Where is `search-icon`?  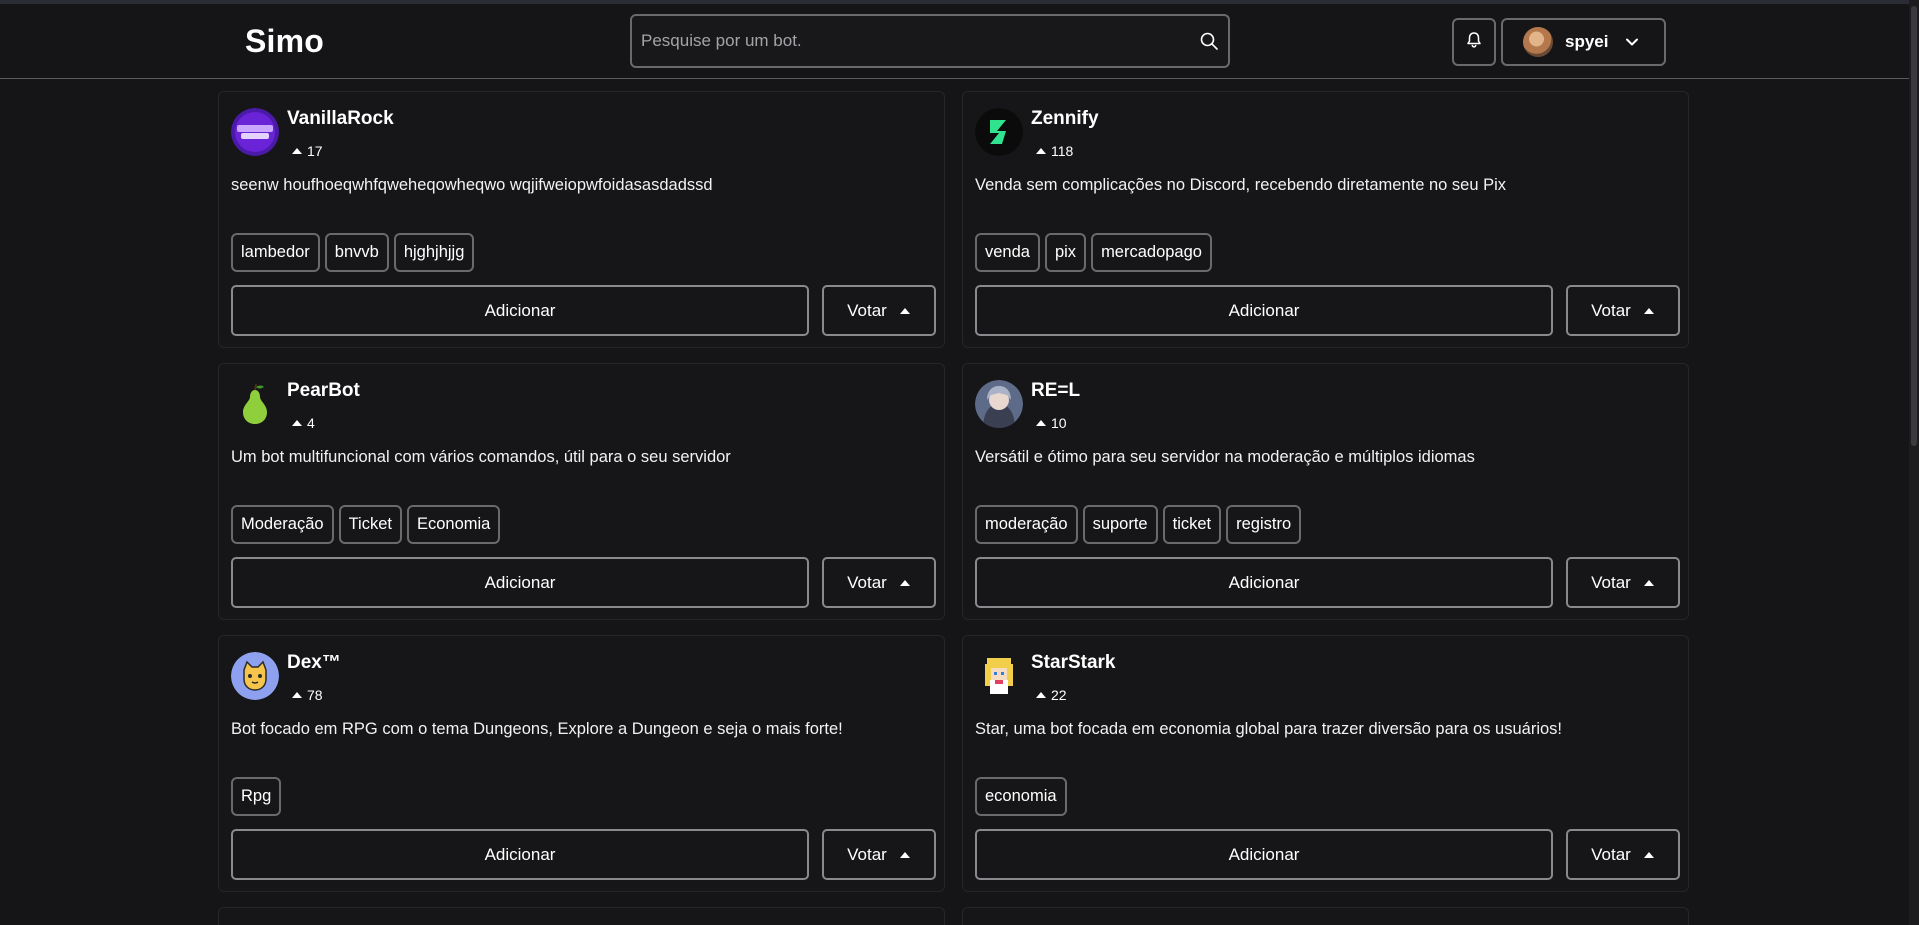
search-icon is located at coordinates (1209, 43).